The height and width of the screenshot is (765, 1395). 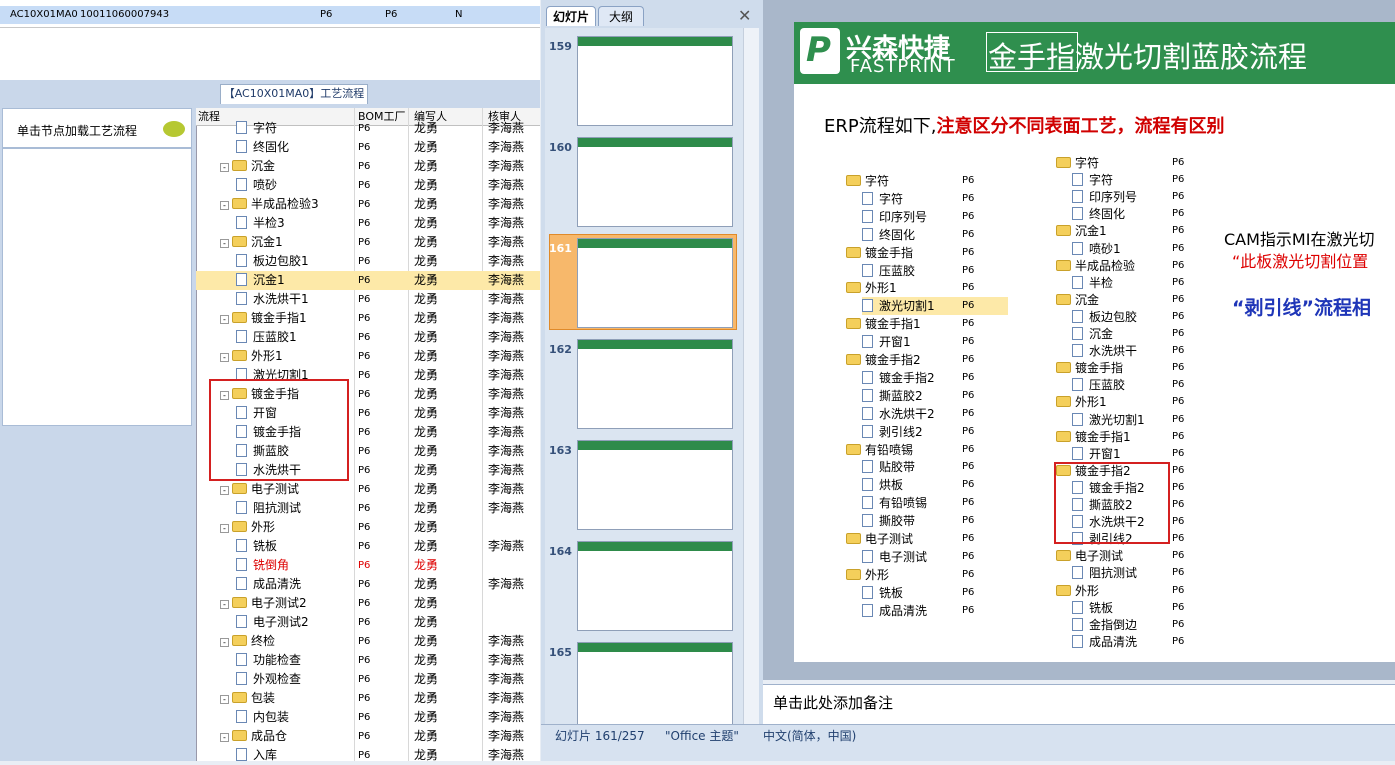 What do you see at coordinates (1128, 385) in the screenshot?
I see `flow-node: 压蓝胶 P6` at bounding box center [1128, 385].